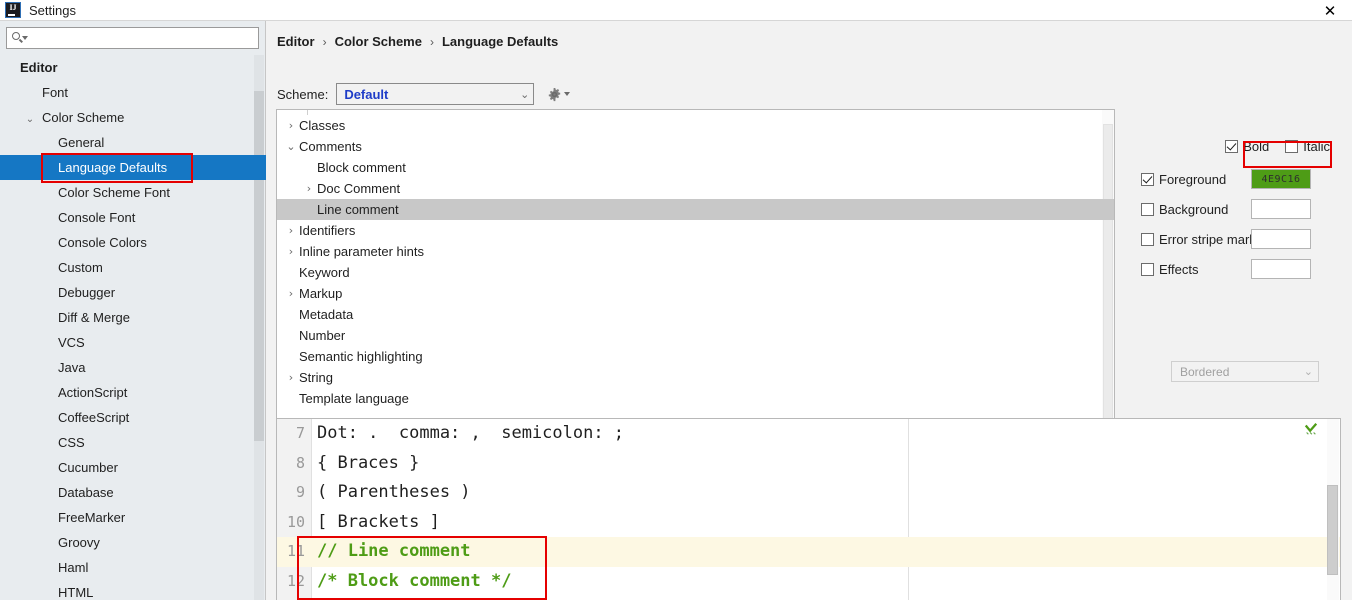 The height and width of the screenshot is (600, 1352). What do you see at coordinates (1245, 371) in the screenshot?
I see `effect-type-select: Bordered ⌄` at bounding box center [1245, 371].